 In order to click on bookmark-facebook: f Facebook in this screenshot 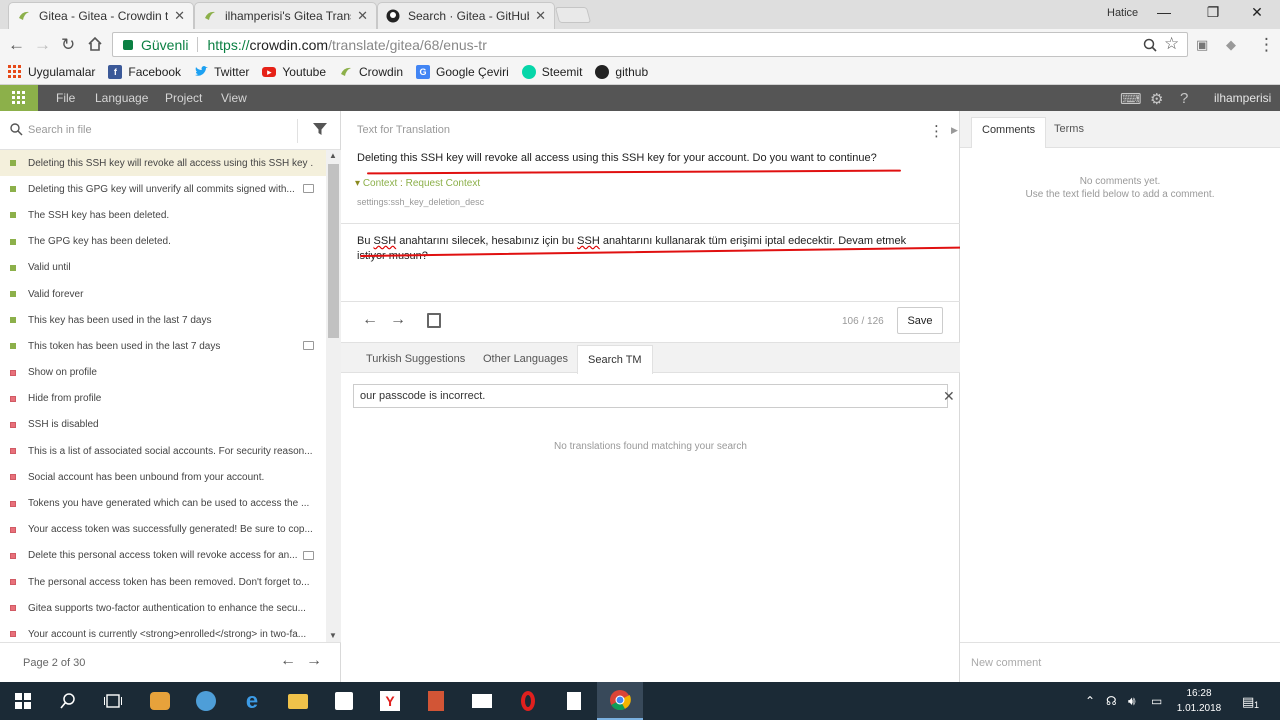, I will do `click(144, 72)`.